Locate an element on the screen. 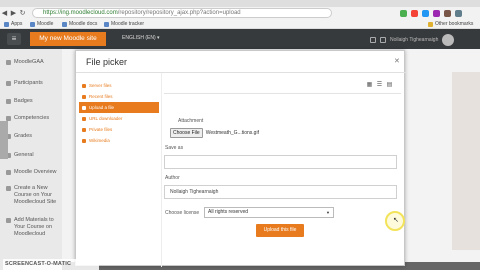  avatar is located at coordinates (448, 40).